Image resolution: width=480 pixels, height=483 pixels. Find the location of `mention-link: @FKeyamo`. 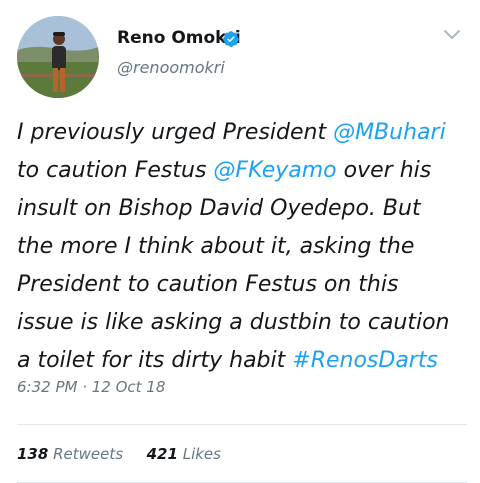

mention-link: @FKeyamo is located at coordinates (274, 170).